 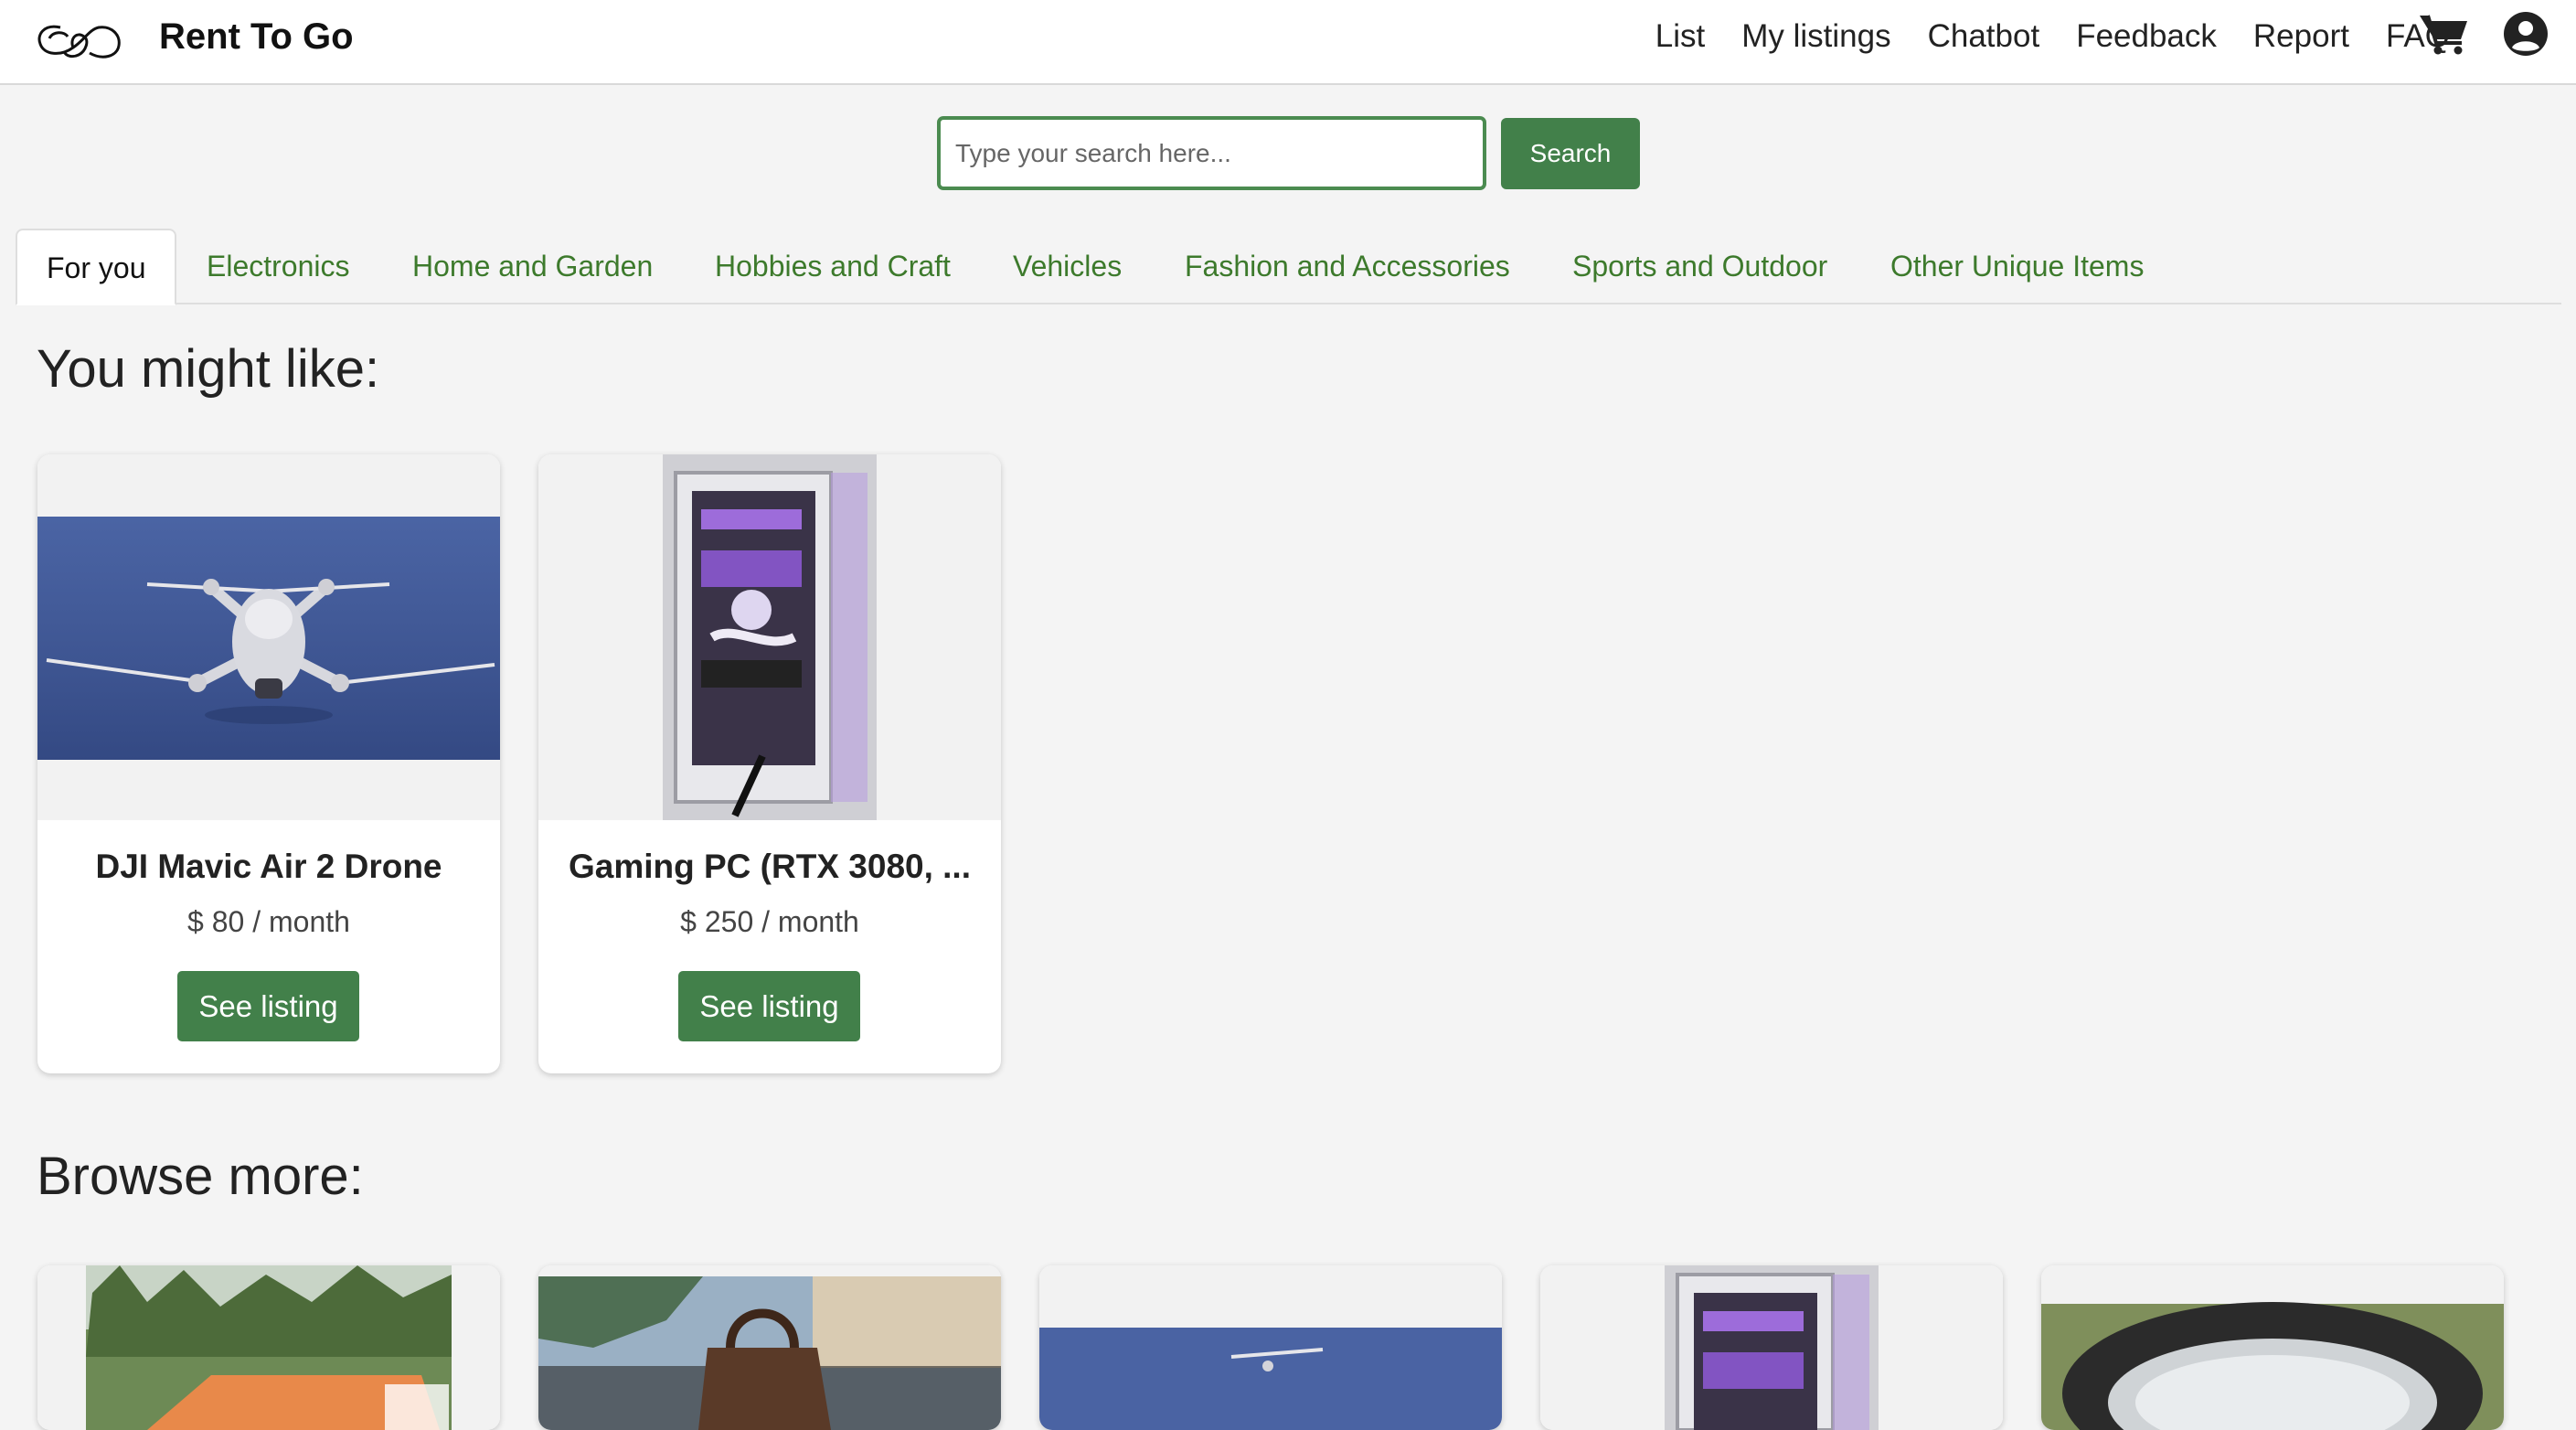 What do you see at coordinates (208, 369) in the screenshot?
I see `recommended-heading: You might like:` at bounding box center [208, 369].